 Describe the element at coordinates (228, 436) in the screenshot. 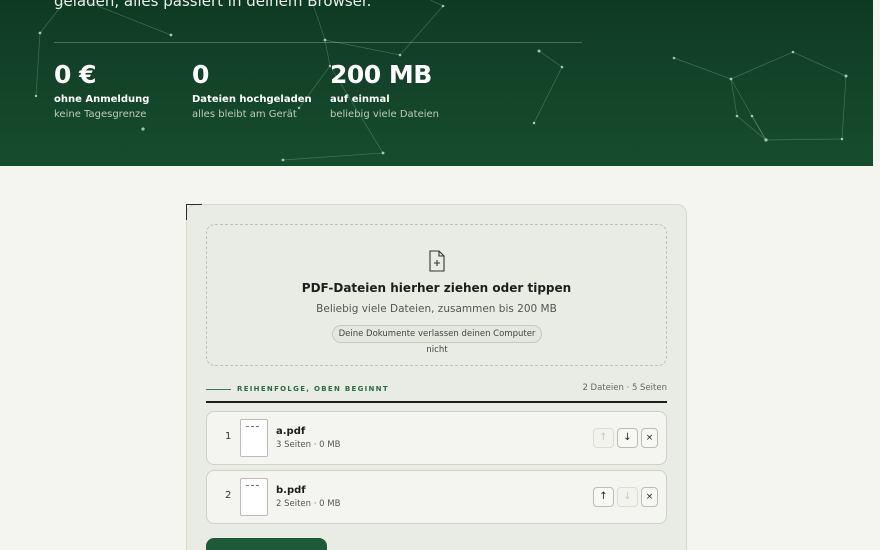

I see `file-index: 1` at that location.